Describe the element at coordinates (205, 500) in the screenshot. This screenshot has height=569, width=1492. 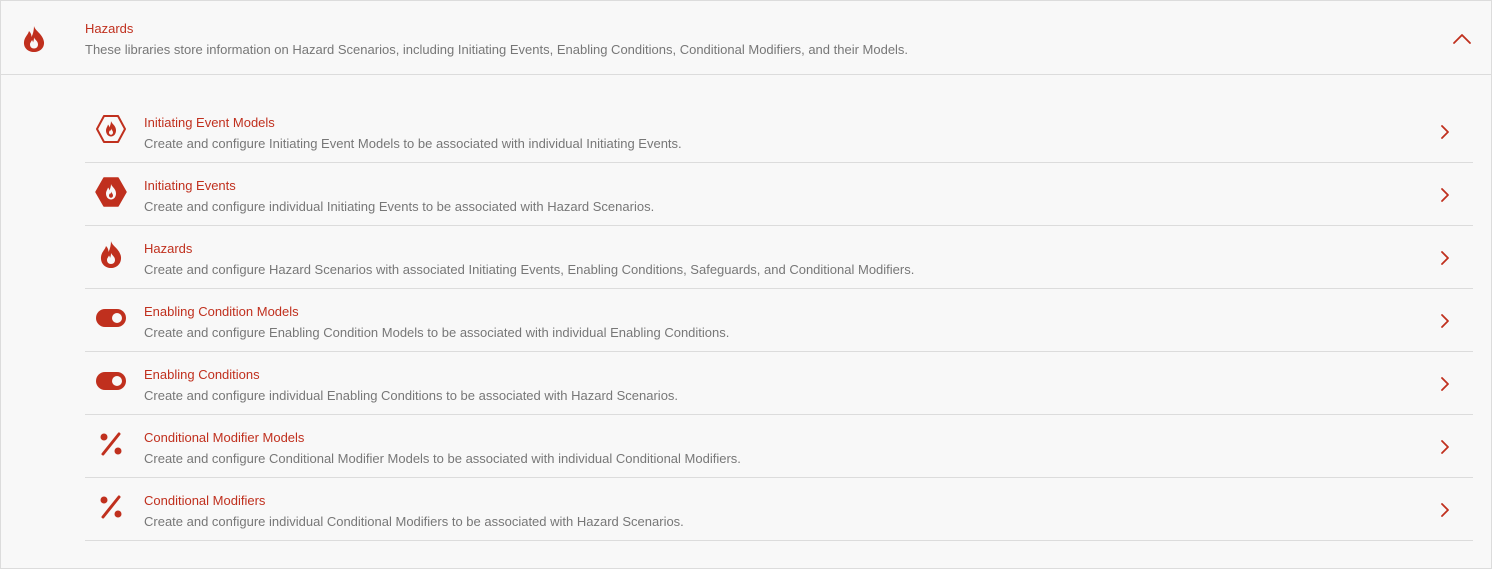
I see `list-item-title: Conditional Modifiers` at that location.